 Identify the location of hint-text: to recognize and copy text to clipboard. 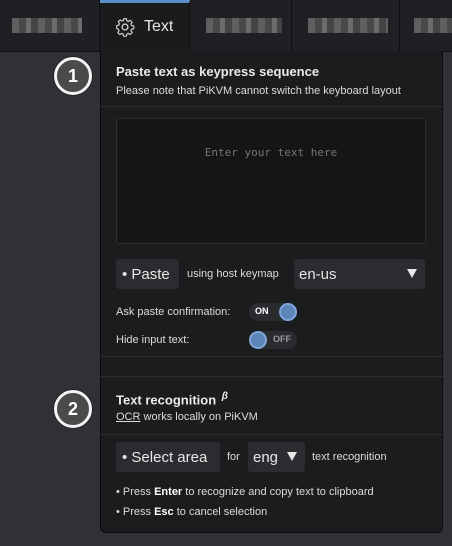
(278, 492).